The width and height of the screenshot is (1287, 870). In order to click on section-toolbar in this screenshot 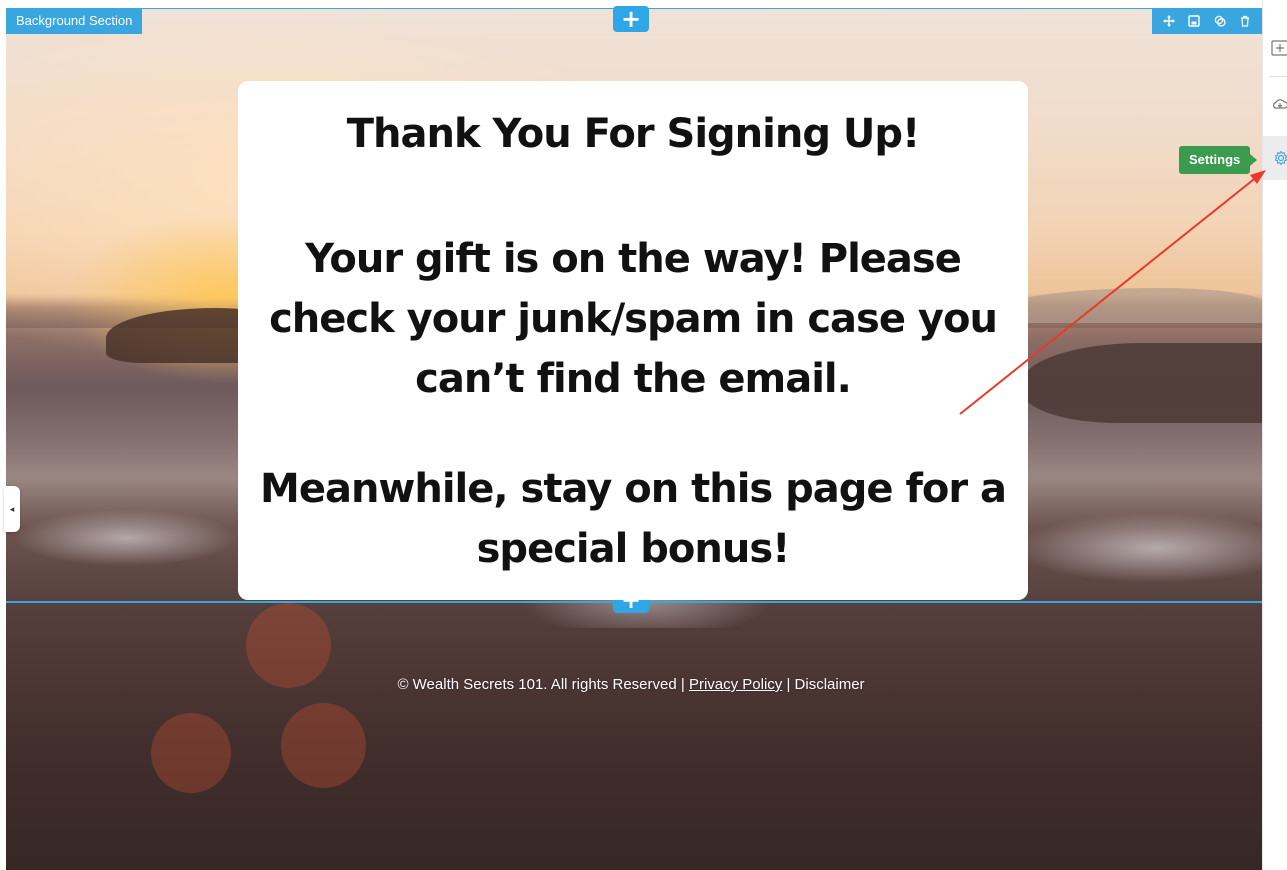, I will do `click(1207, 21)`.